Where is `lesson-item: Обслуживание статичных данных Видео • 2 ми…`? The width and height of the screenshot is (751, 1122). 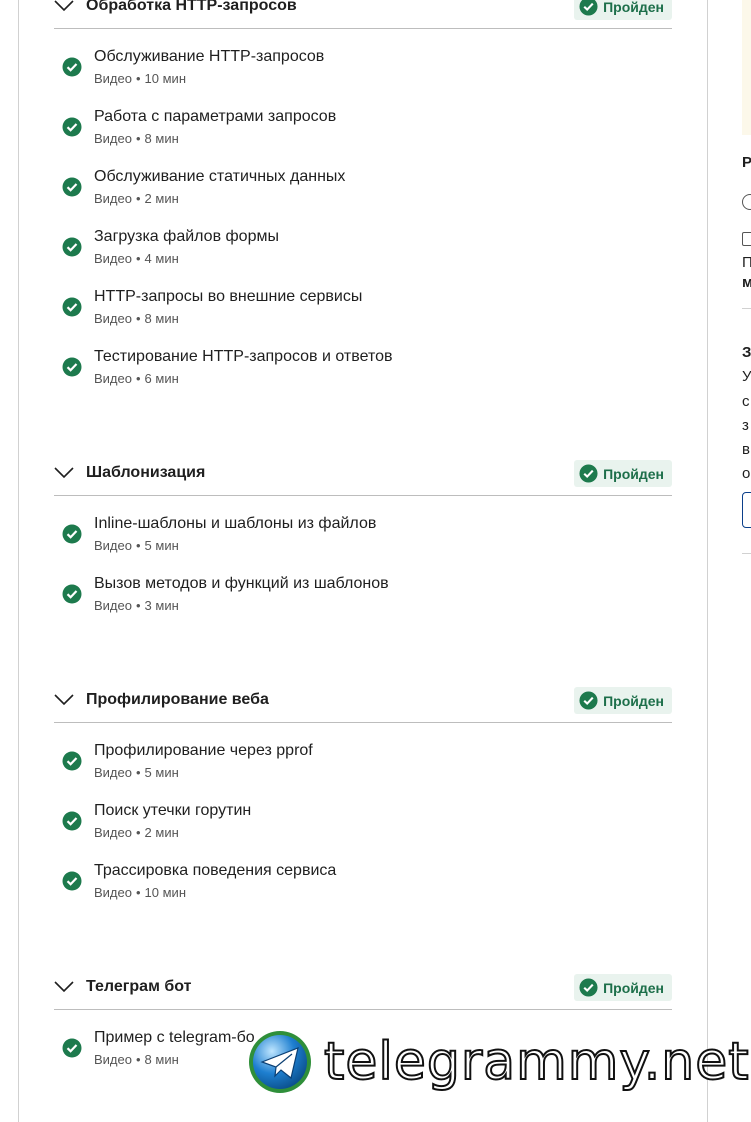
lesson-item: Обслуживание статичных данных Видео • 2 ми… is located at coordinates (363, 197).